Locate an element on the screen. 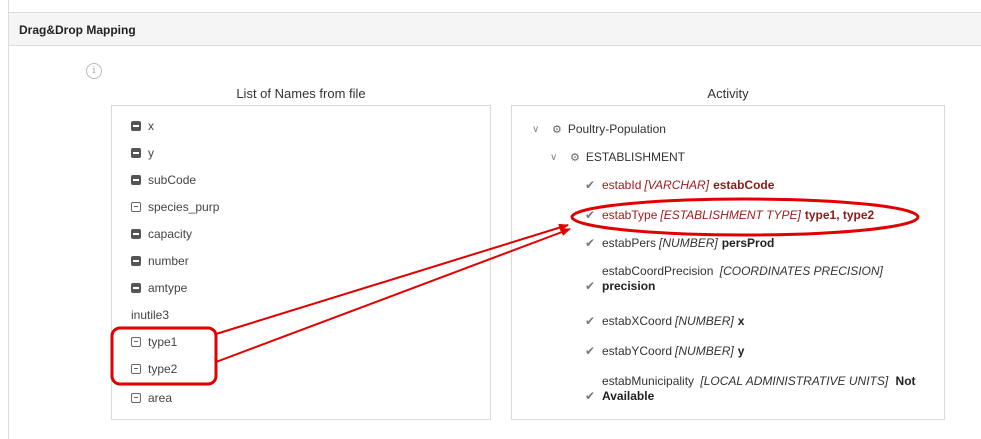 This screenshot has width=981, height=439. tree-node-entity: ∨ ⚙ ESTABLISHMENT is located at coordinates (617, 157).